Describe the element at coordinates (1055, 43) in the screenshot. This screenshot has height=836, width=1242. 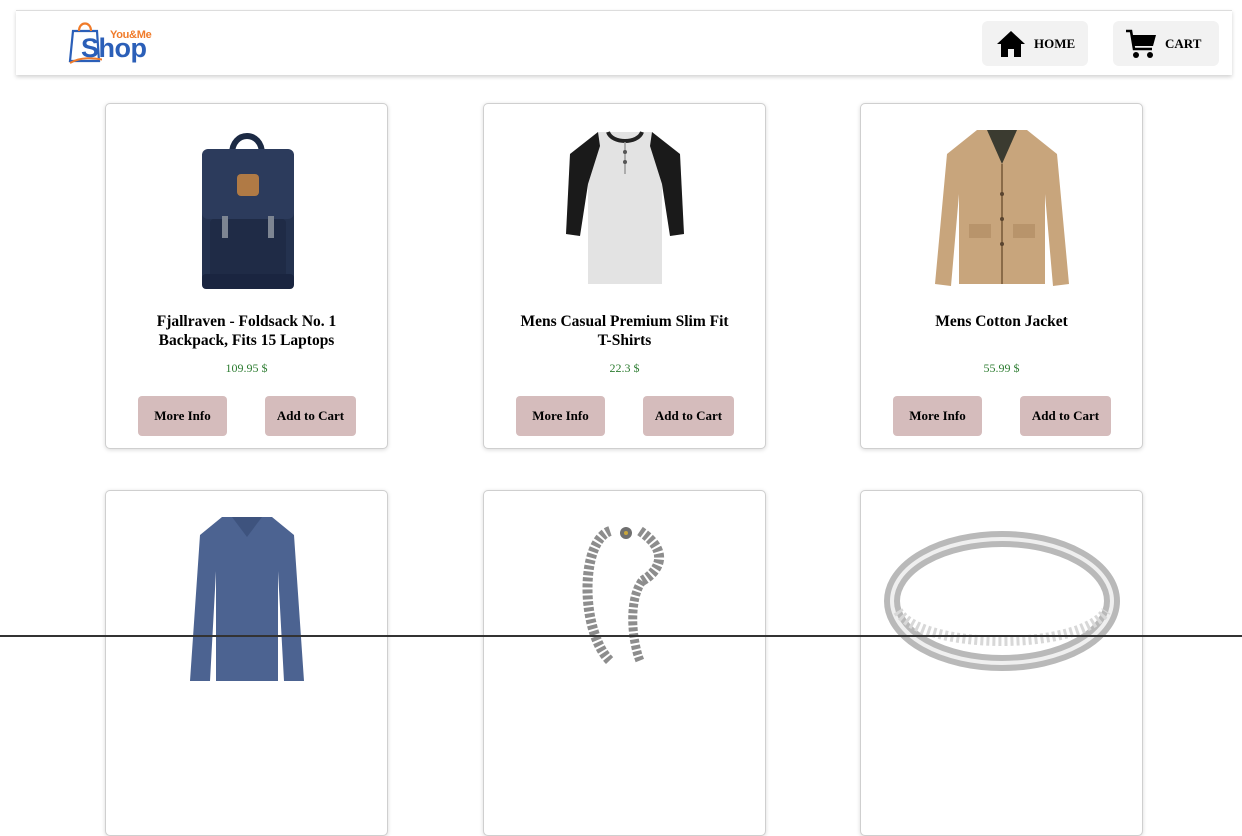
I see `home-label: HOME` at that location.